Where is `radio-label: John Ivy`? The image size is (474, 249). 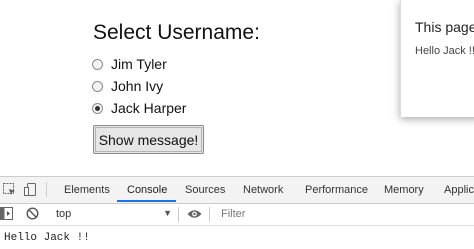
radio-label: John Ivy is located at coordinates (137, 86).